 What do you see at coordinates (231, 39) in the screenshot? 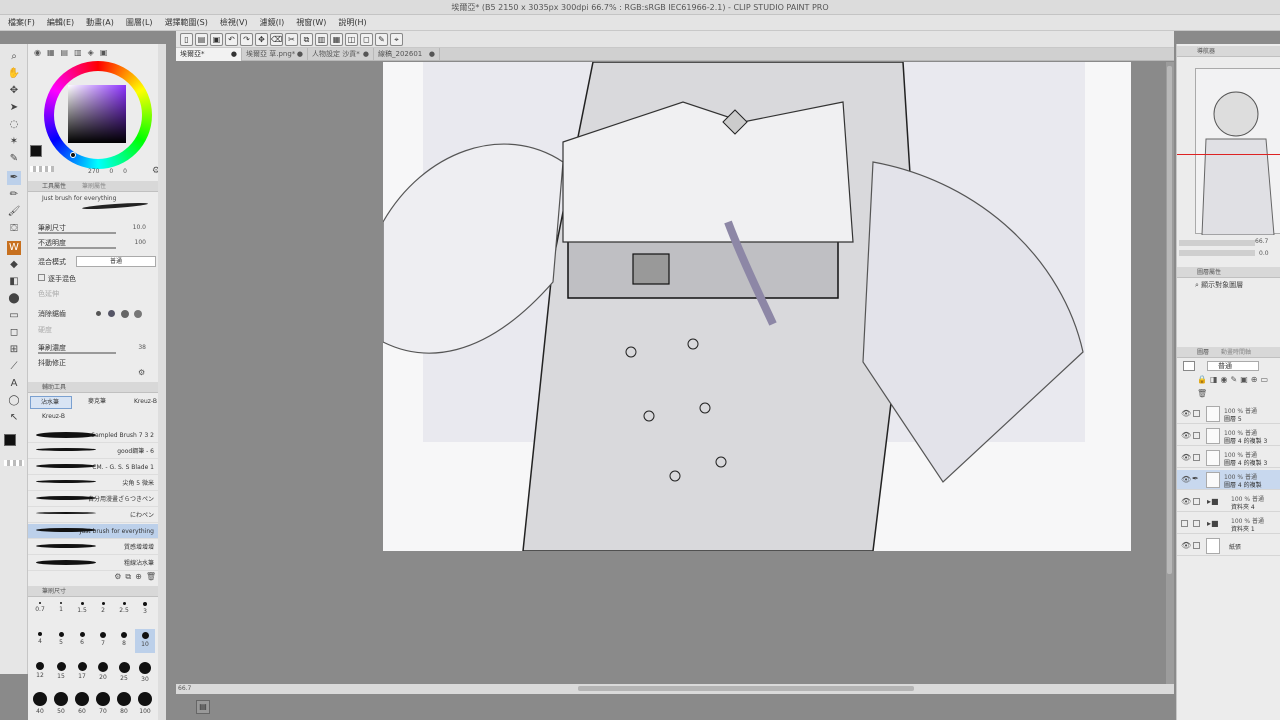
I see `undo-icon: ↶` at bounding box center [231, 39].